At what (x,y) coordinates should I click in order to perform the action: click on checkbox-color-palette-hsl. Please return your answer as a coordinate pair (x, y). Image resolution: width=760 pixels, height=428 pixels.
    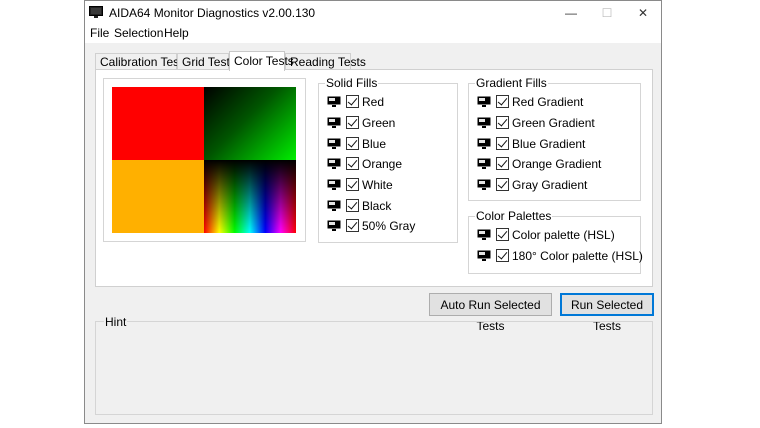
    Looking at the image, I should click on (502, 234).